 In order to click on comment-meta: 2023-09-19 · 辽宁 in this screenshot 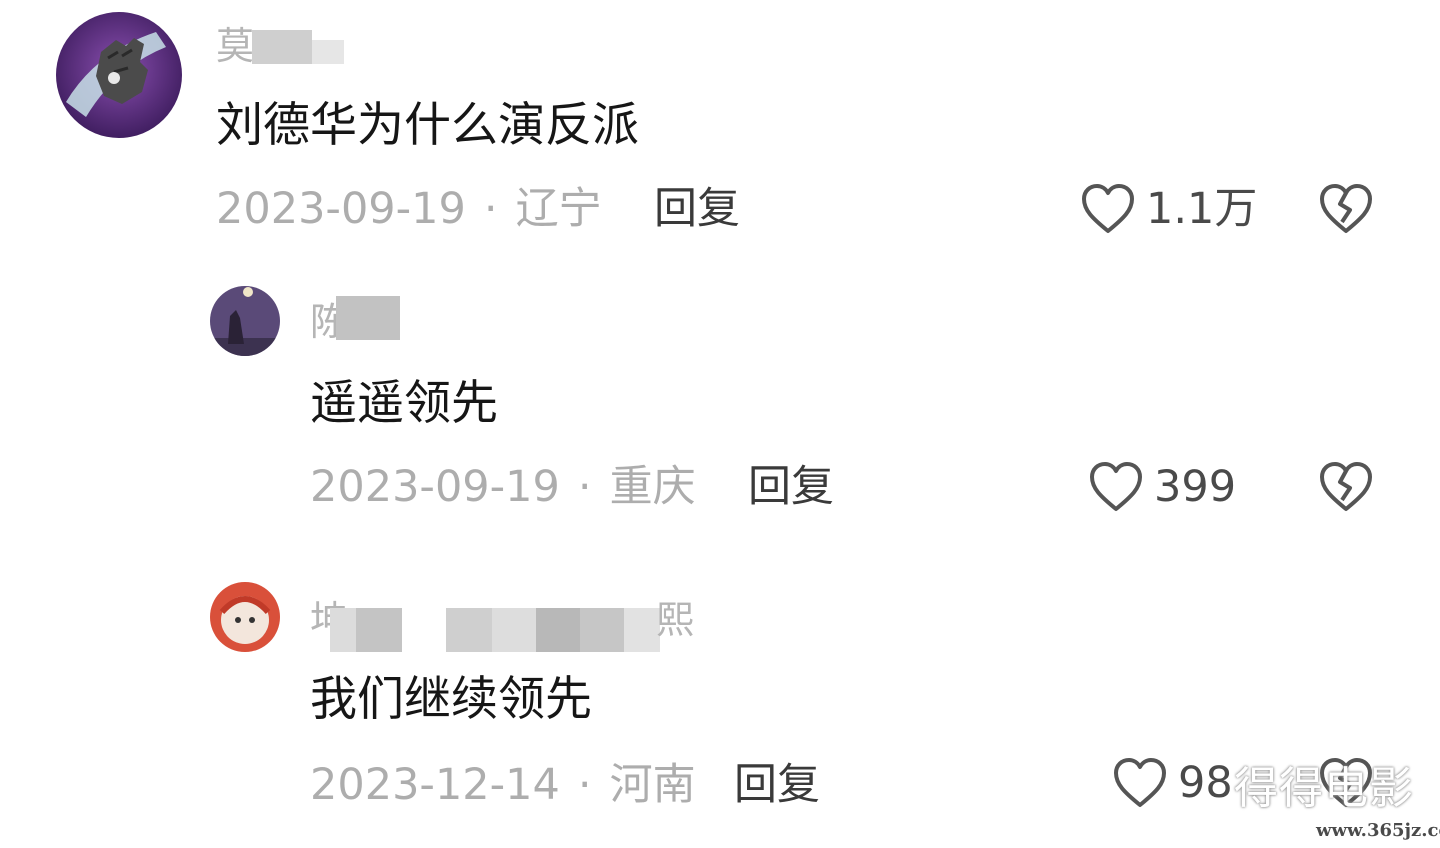, I will do `click(409, 209)`.